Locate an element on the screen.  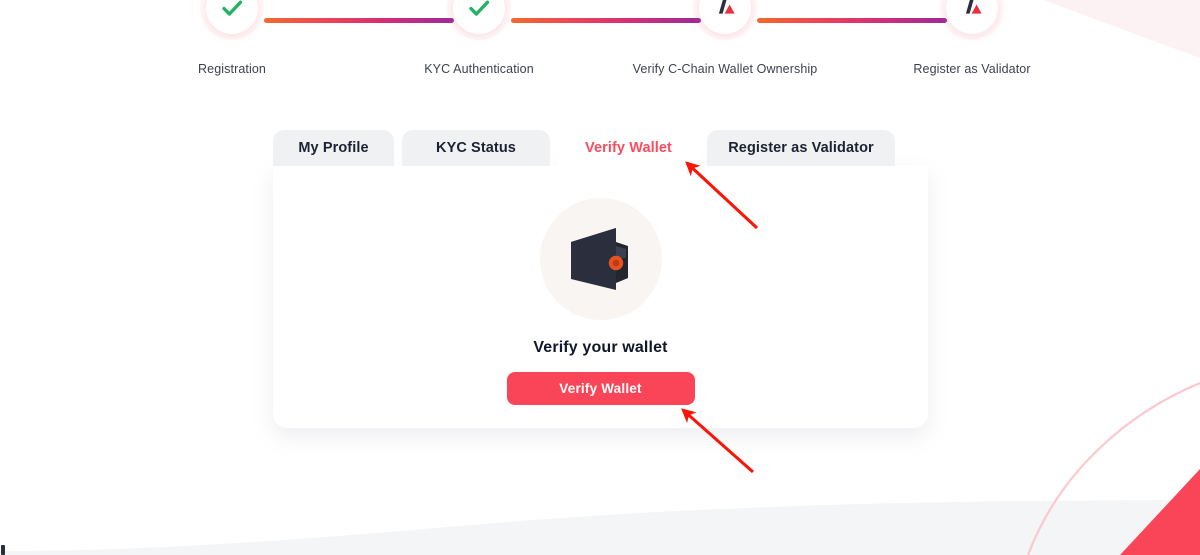
tab-register-as-validator: Register as Validator is located at coordinates (801, 148).